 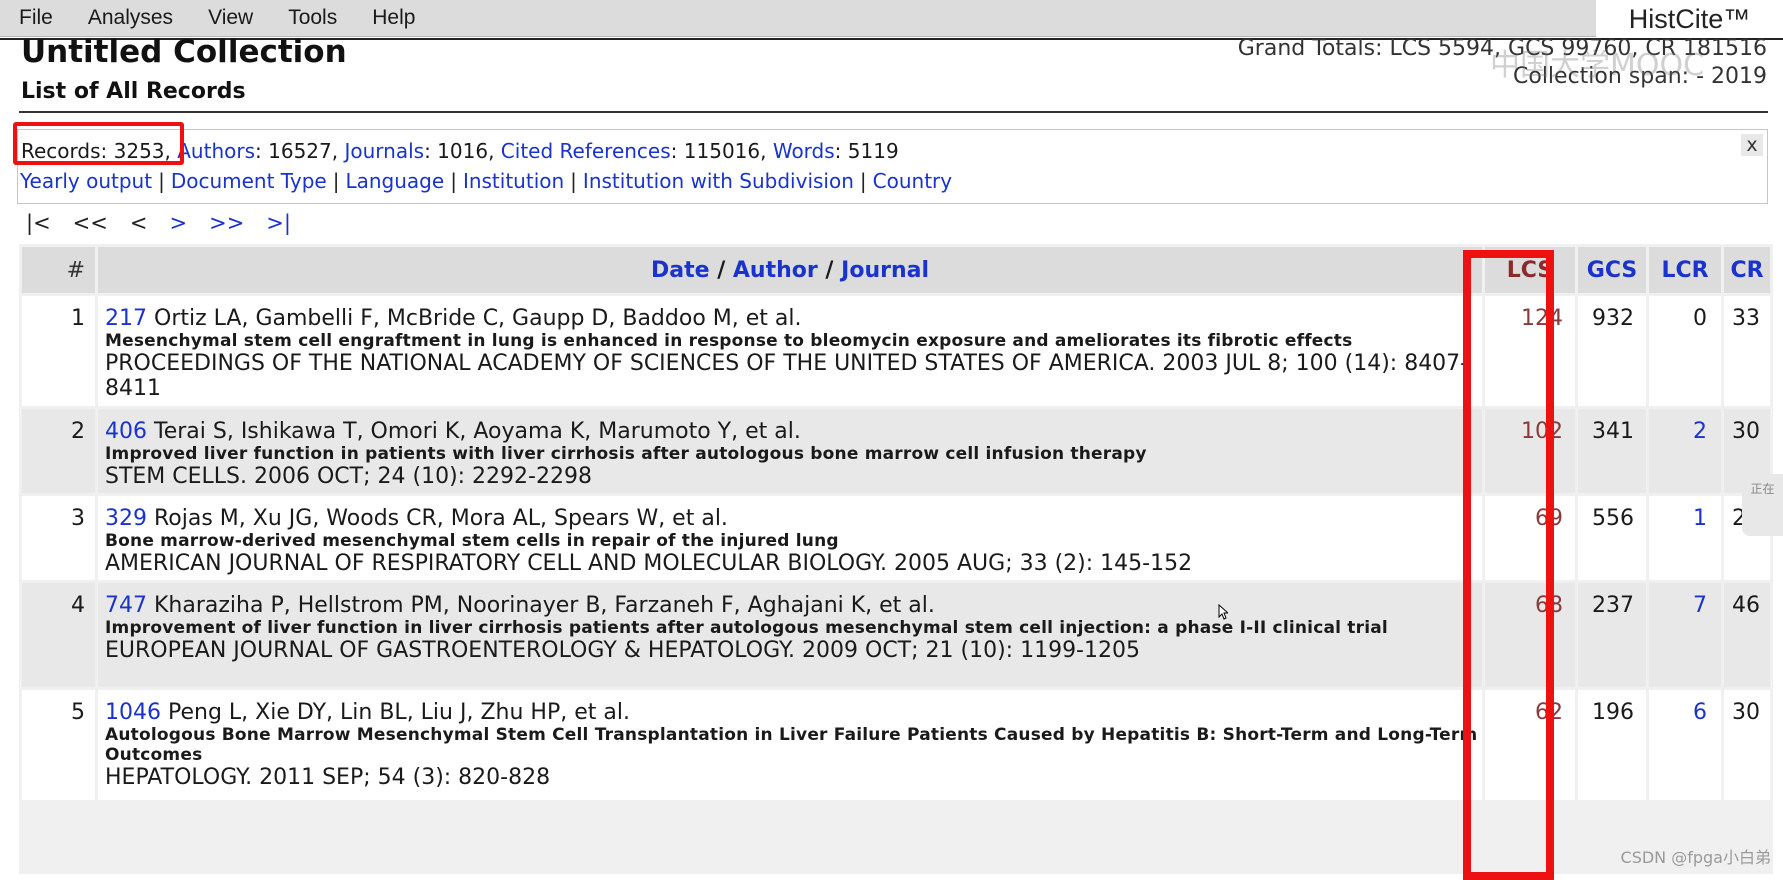 What do you see at coordinates (1695, 857) in the screenshot?
I see `csdn-watermark: CSDN @fpga小白弟` at bounding box center [1695, 857].